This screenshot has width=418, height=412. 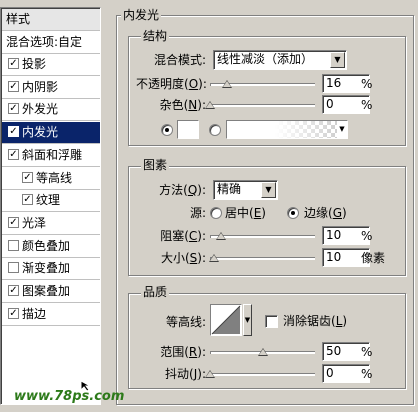 I want to click on blending-options-label: 混合选项:自定, so click(x=44, y=42).